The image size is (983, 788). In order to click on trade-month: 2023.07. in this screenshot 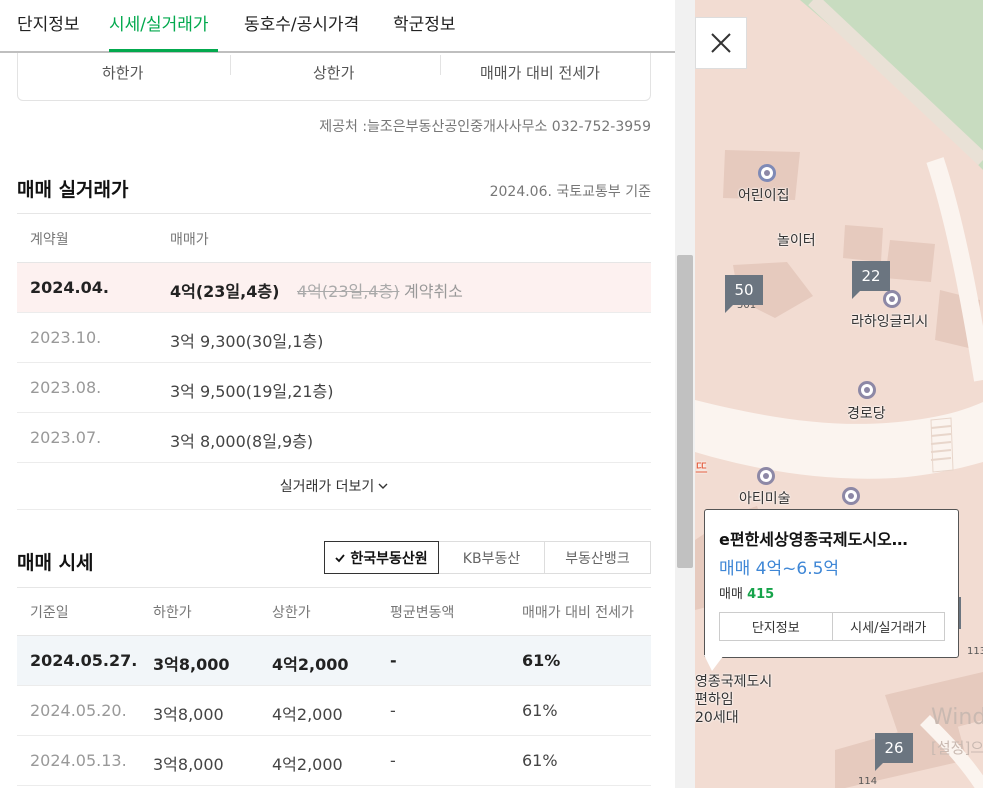, I will do `click(66, 437)`.